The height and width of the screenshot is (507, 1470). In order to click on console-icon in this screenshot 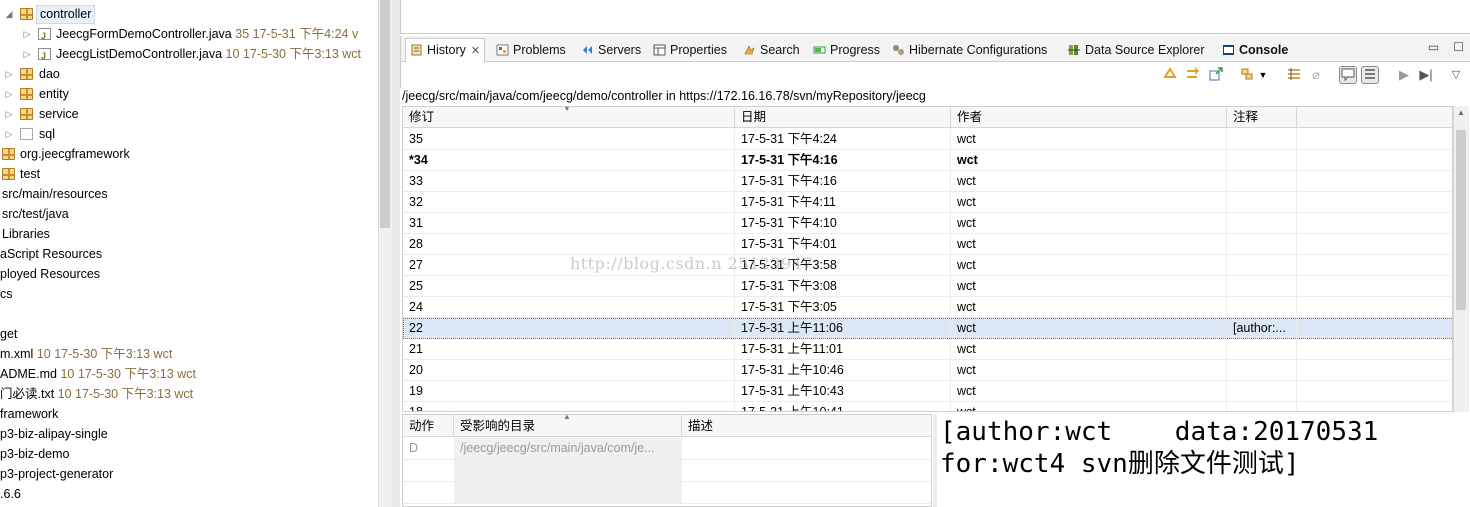, I will do `click(1228, 48)`.